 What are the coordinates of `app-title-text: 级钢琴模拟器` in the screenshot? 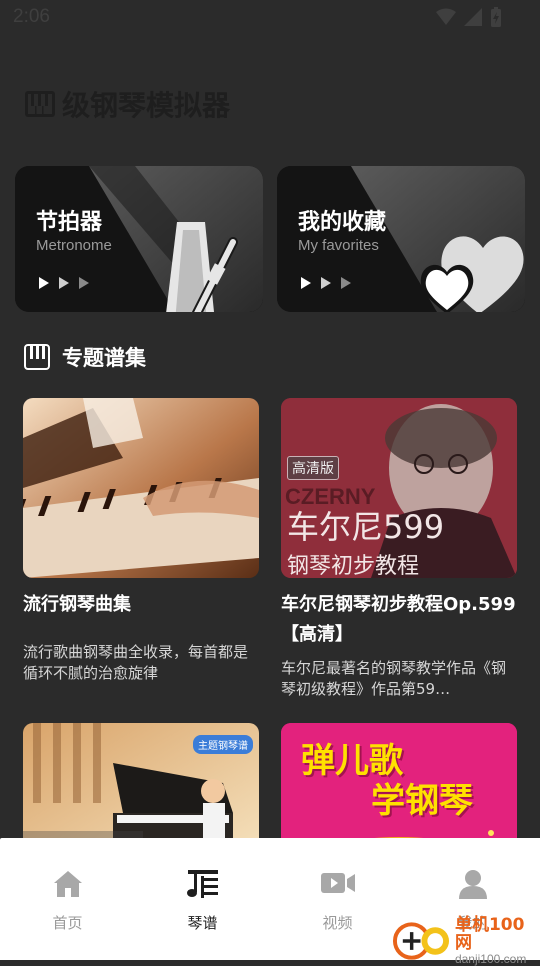 It's located at (146, 105).